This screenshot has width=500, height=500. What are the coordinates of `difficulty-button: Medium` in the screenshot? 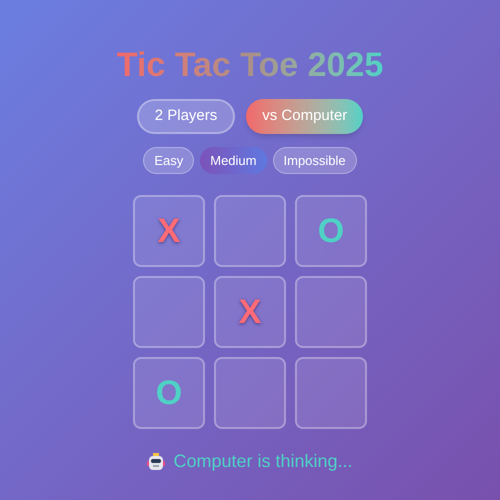 It's located at (233, 160).